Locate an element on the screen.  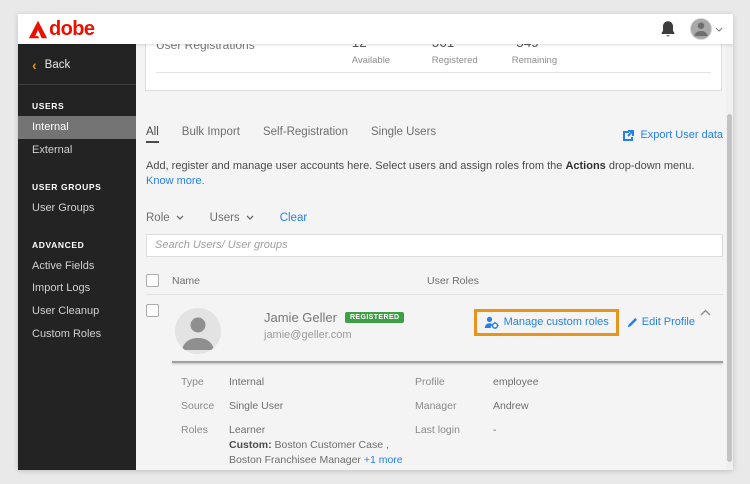
description-text: drop-down menu. is located at coordinates (650, 166).